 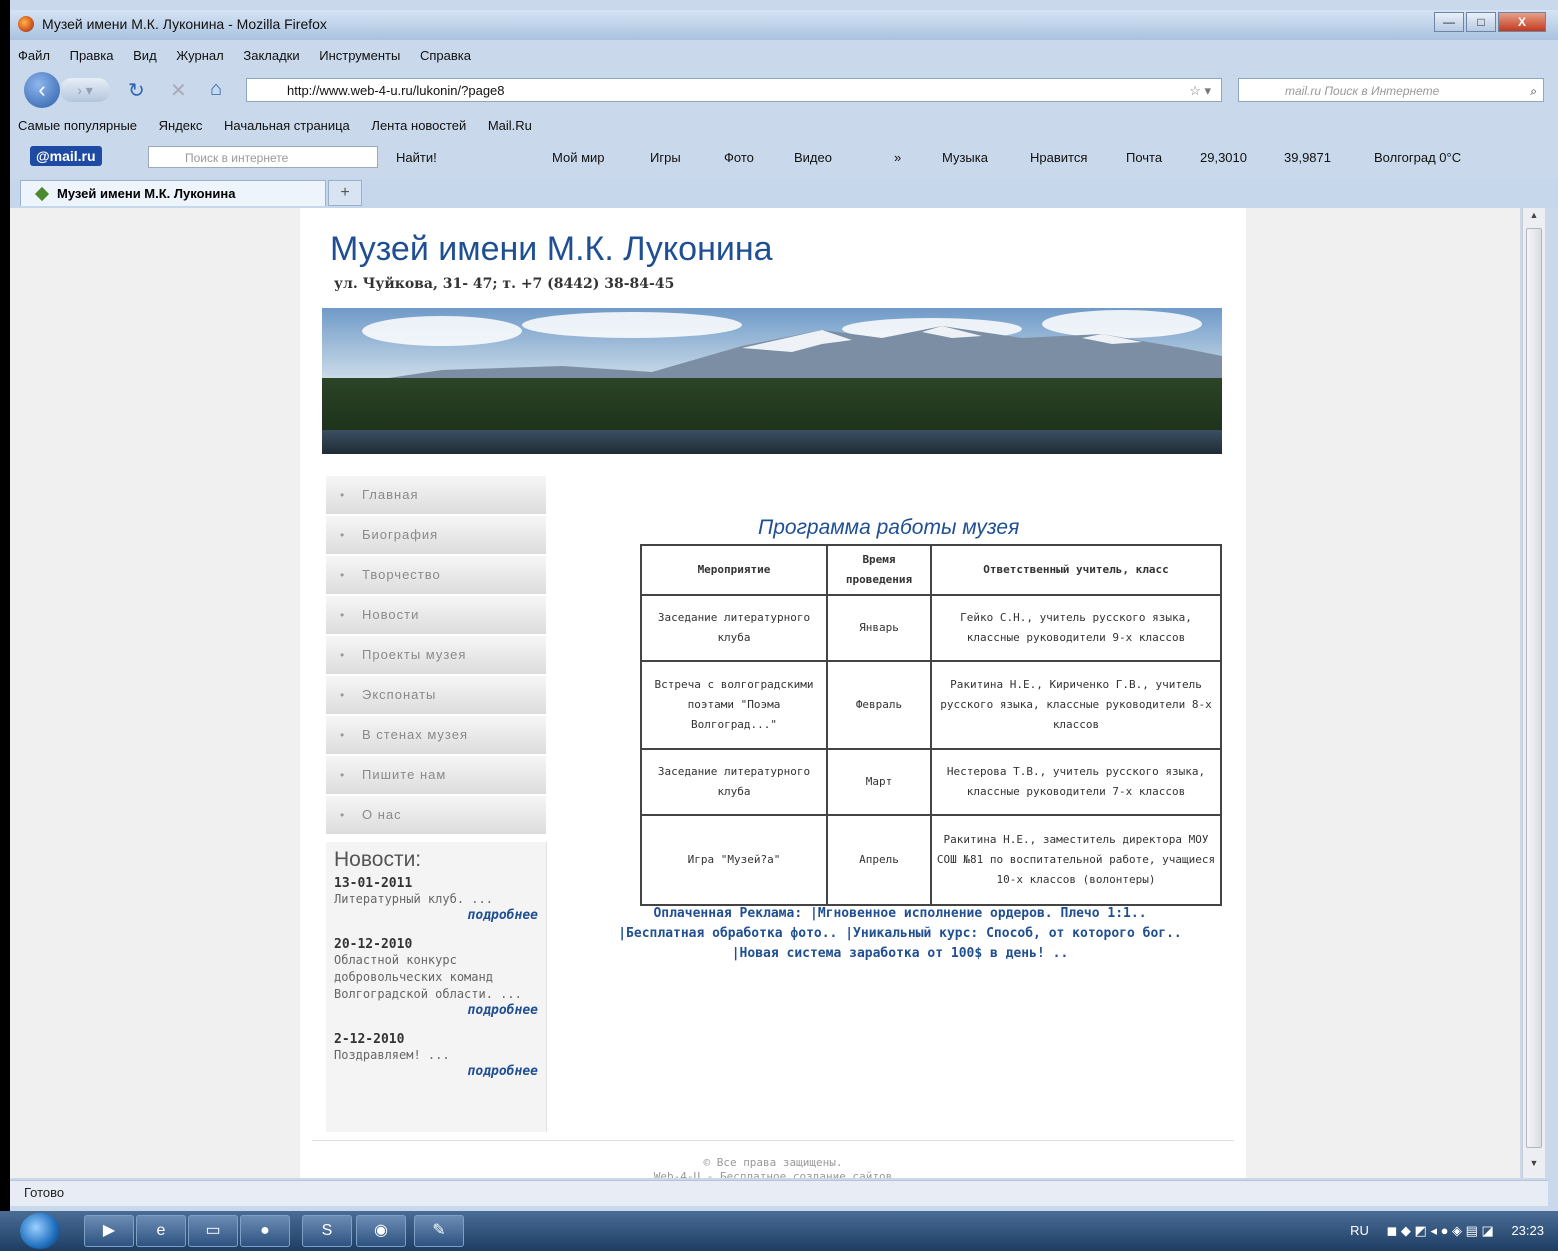 What do you see at coordinates (181, 125) in the screenshot?
I see `bookmark-yandex: Яндекс` at bounding box center [181, 125].